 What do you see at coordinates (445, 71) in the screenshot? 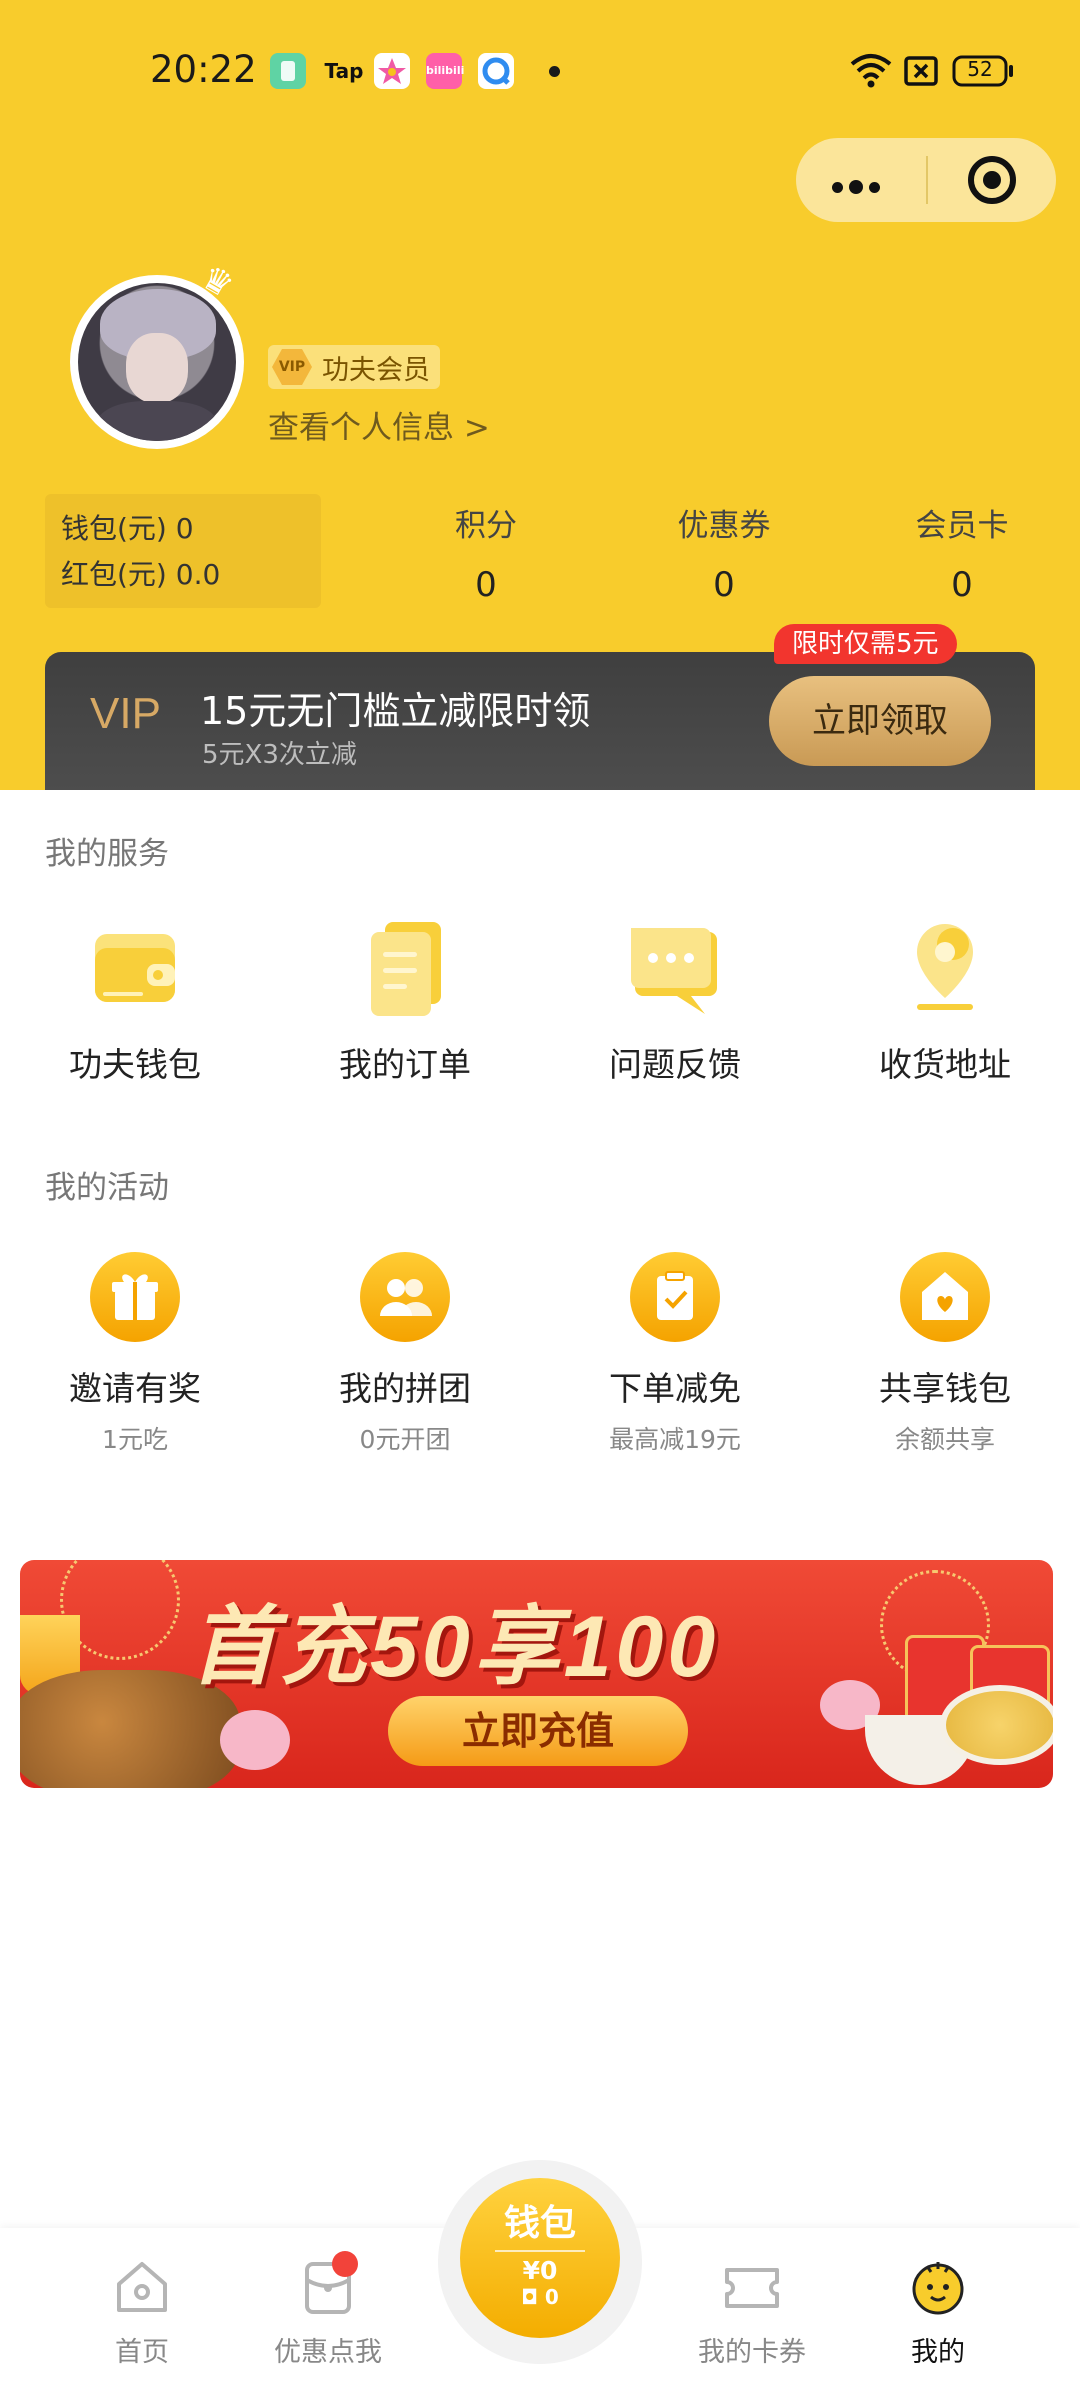
I see `bilibili-app-icon: bilibili` at bounding box center [445, 71].